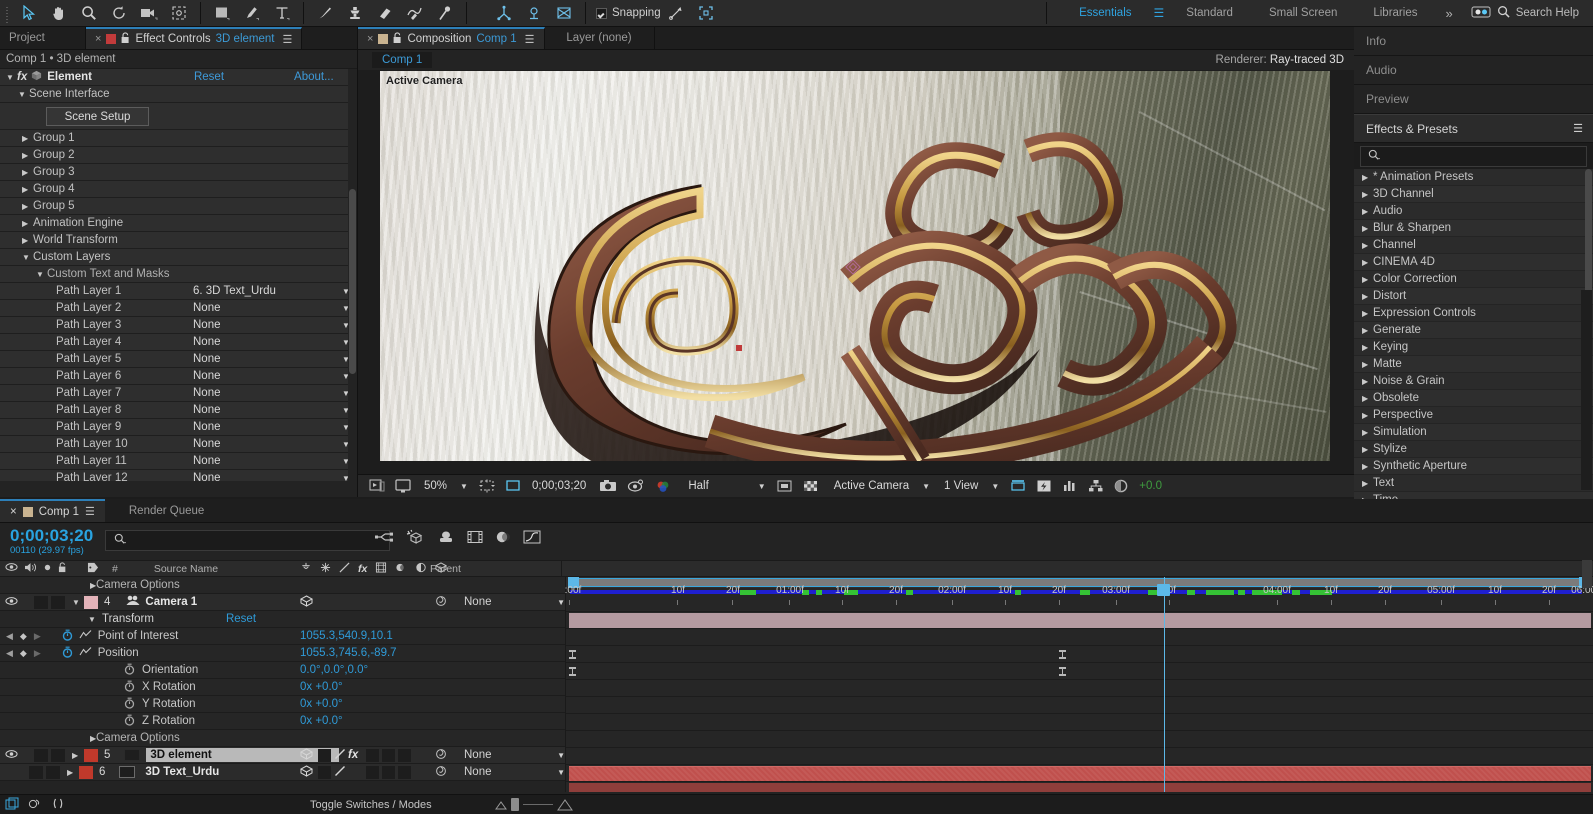 This screenshot has width=1593, height=814. What do you see at coordinates (1473, 279) in the screenshot?
I see `category-color-correction: ▶ Color Correction` at bounding box center [1473, 279].